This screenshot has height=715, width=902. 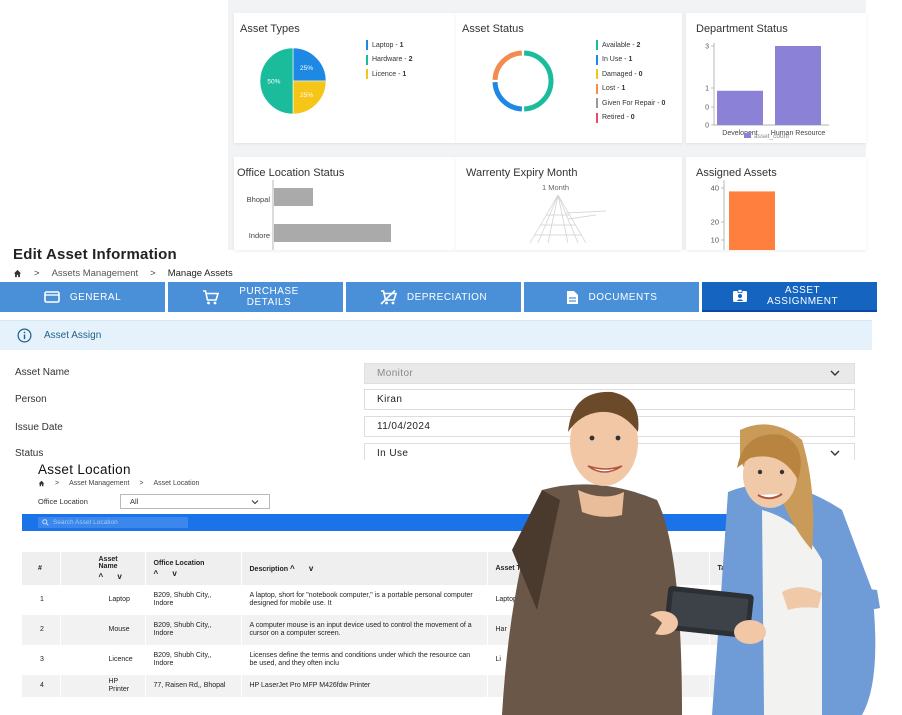 What do you see at coordinates (630, 60) in the screenshot?
I see `legend-item: In Use - 1` at bounding box center [630, 60].